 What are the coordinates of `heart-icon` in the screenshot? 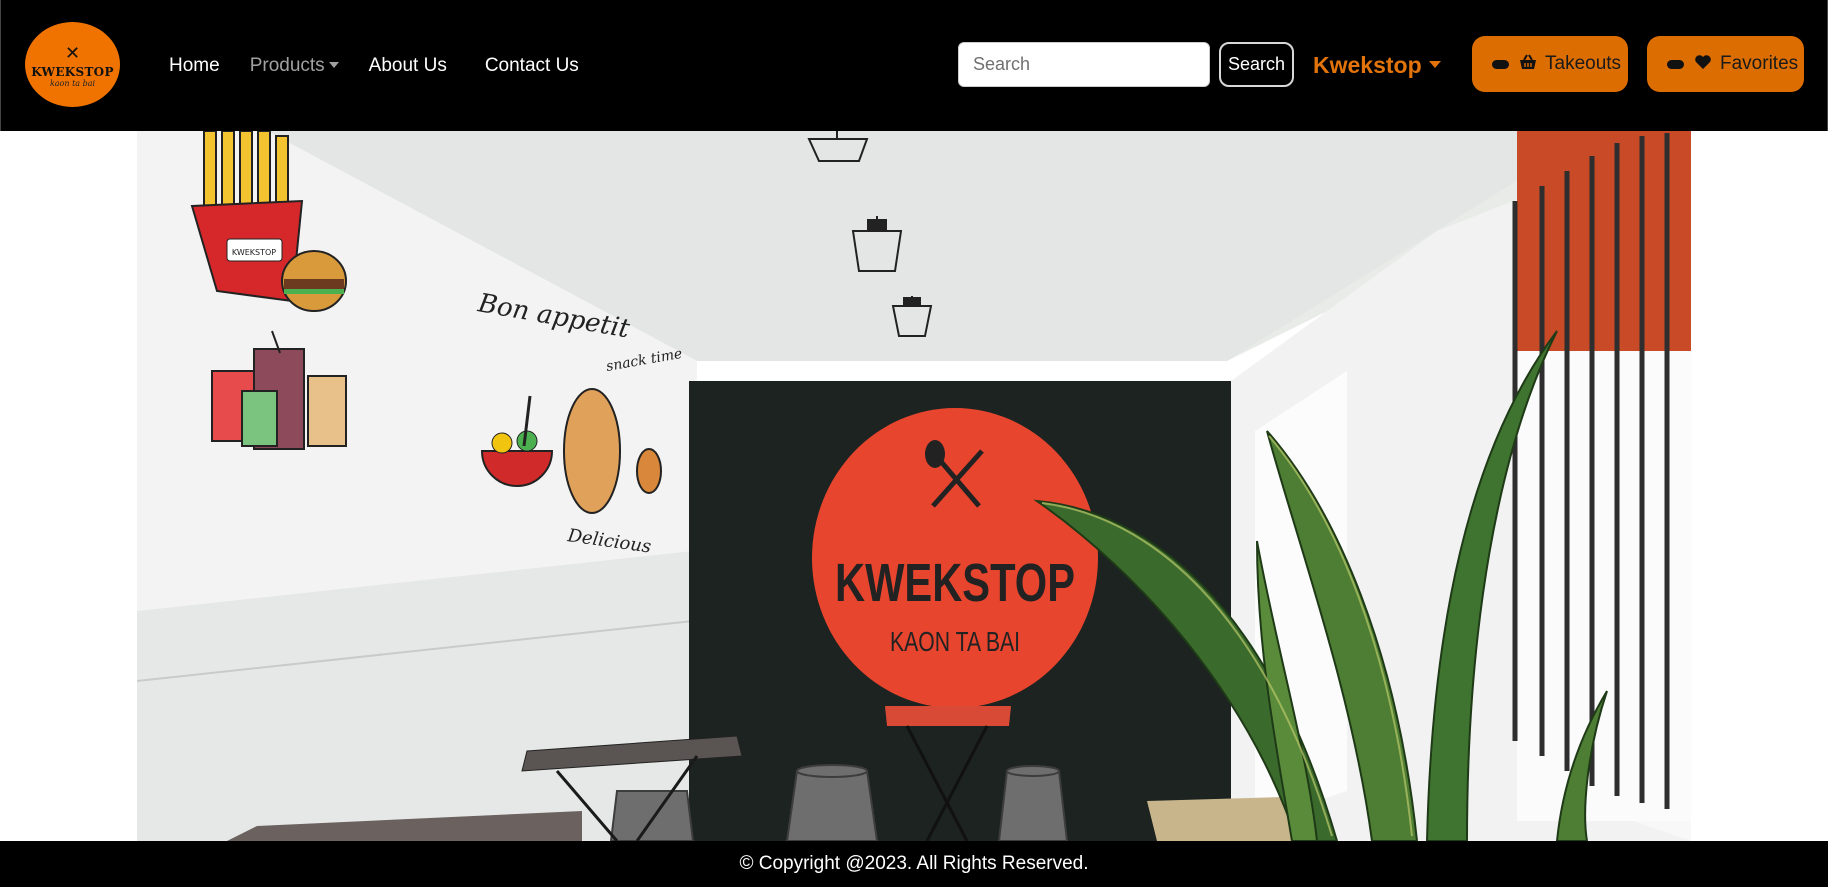 It's located at (1703, 64).